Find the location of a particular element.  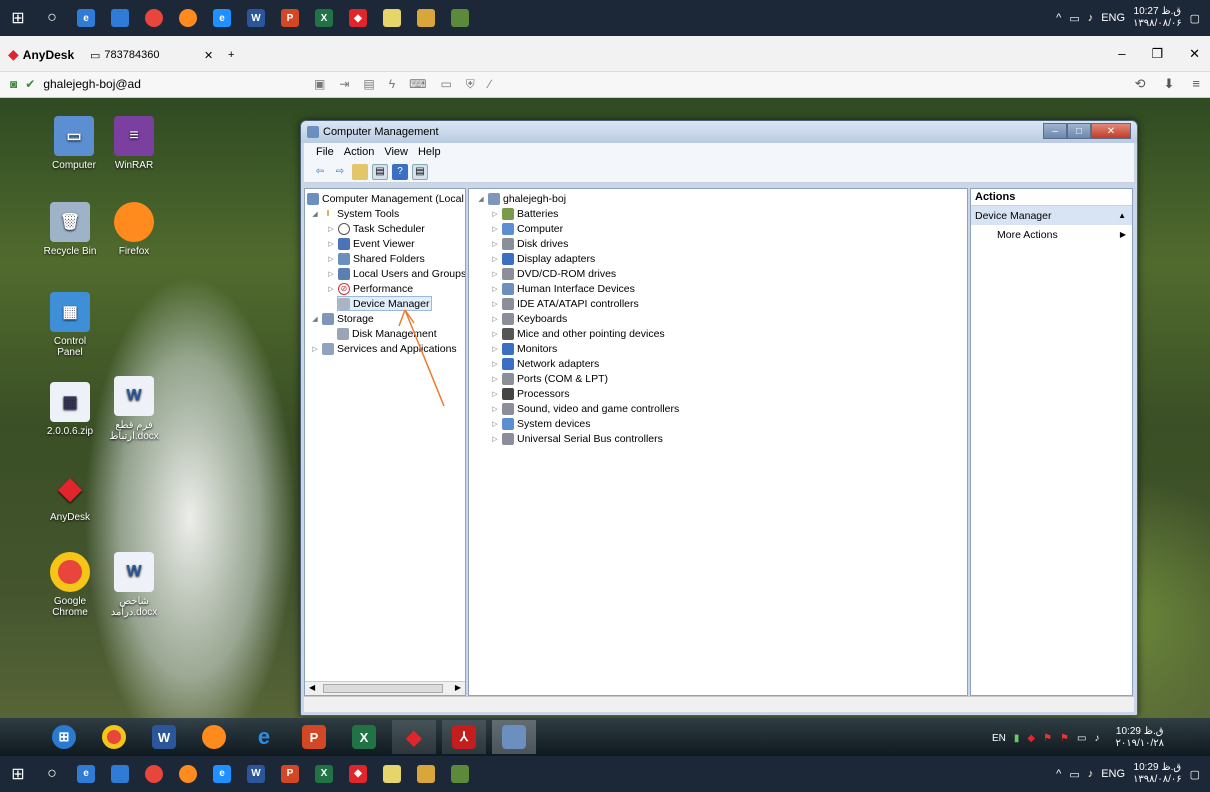

pen-icon: ∕ is located at coordinates (490, 84).